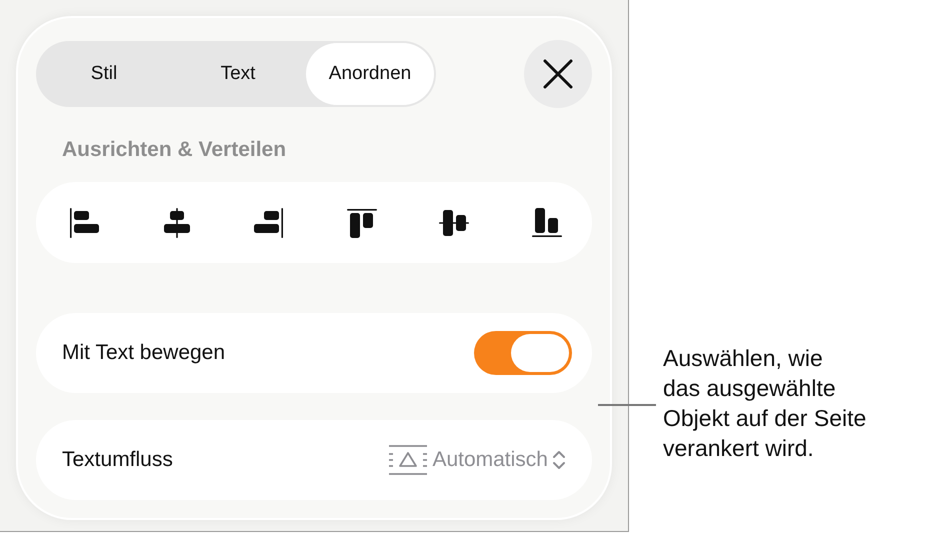  What do you see at coordinates (370, 74) in the screenshot?
I see `tab: Anordnen` at bounding box center [370, 74].